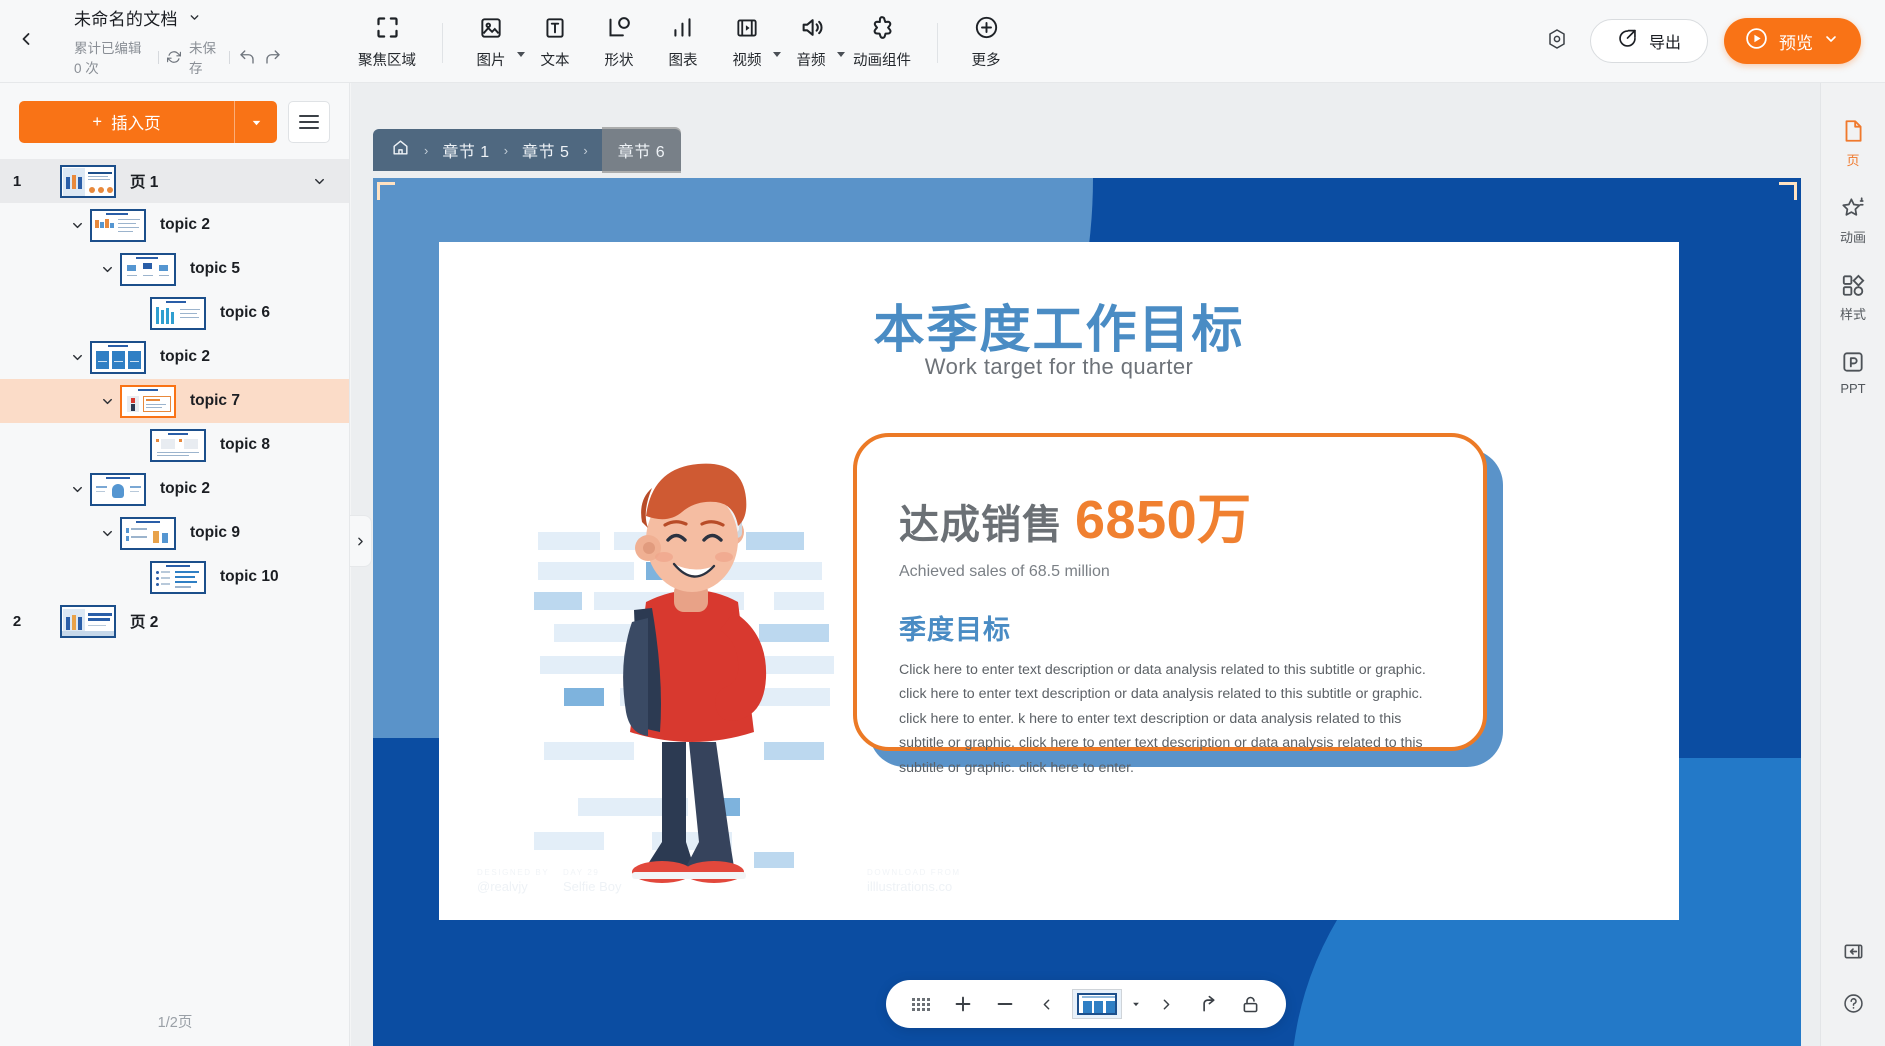  What do you see at coordinates (108, 58) in the screenshot?
I see `edit-count: 累计已编辑 0 次` at bounding box center [108, 58].